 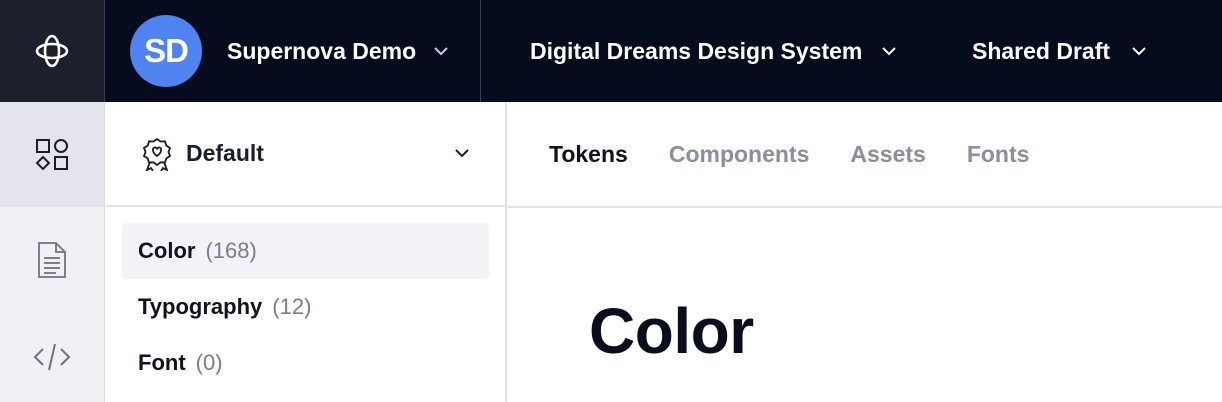 I want to click on code-icon, so click(x=52, y=357).